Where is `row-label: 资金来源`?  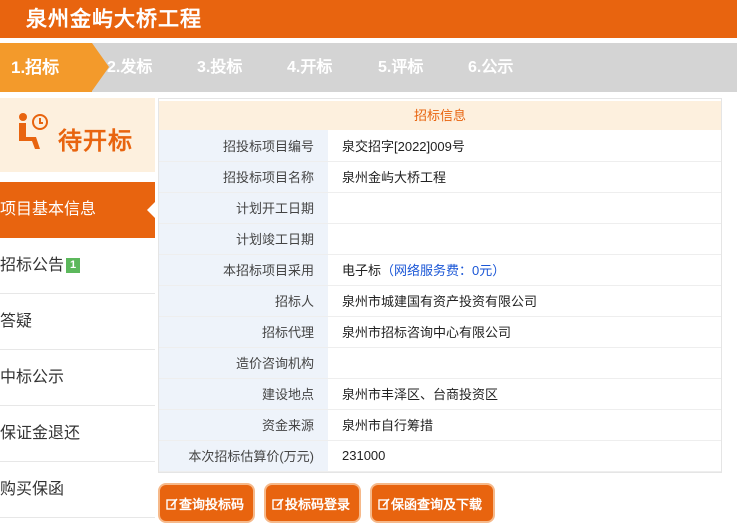
row-label: 资金来源 is located at coordinates (243, 425).